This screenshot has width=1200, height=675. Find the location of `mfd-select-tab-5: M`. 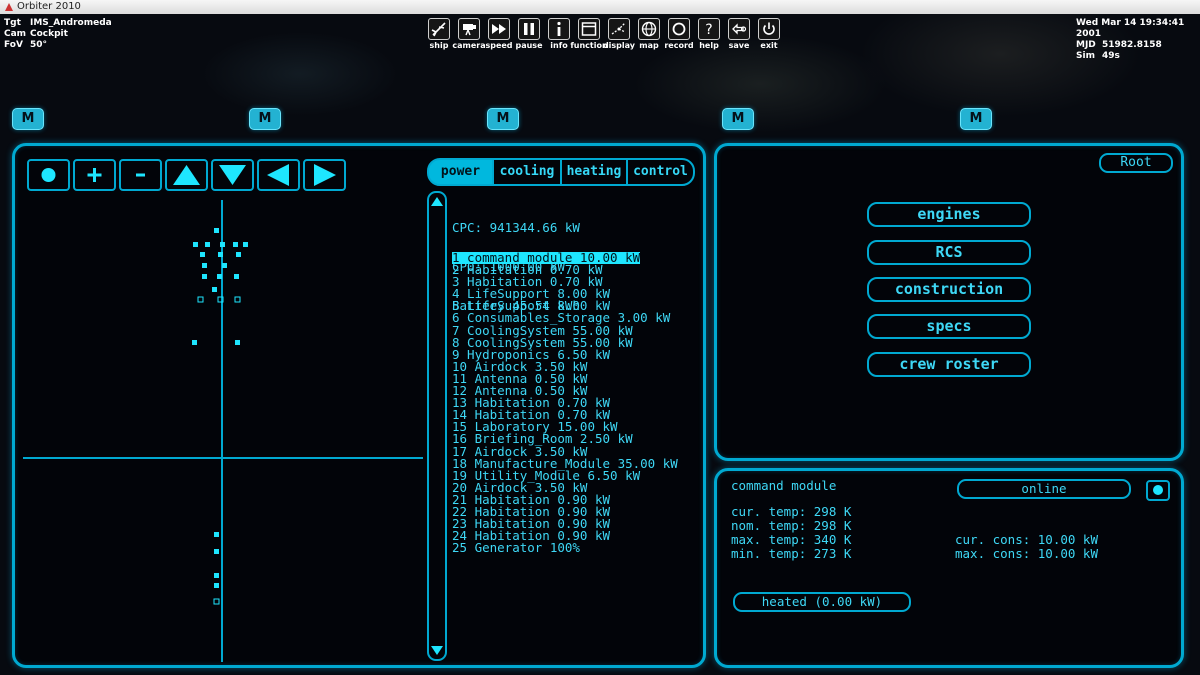

mfd-select-tab-5: M is located at coordinates (976, 119).